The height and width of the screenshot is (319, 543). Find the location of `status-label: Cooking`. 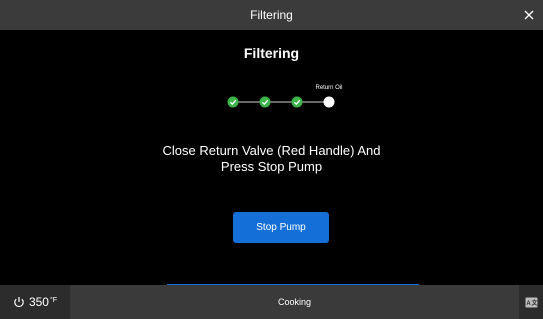

status-label: Cooking is located at coordinates (294, 302).